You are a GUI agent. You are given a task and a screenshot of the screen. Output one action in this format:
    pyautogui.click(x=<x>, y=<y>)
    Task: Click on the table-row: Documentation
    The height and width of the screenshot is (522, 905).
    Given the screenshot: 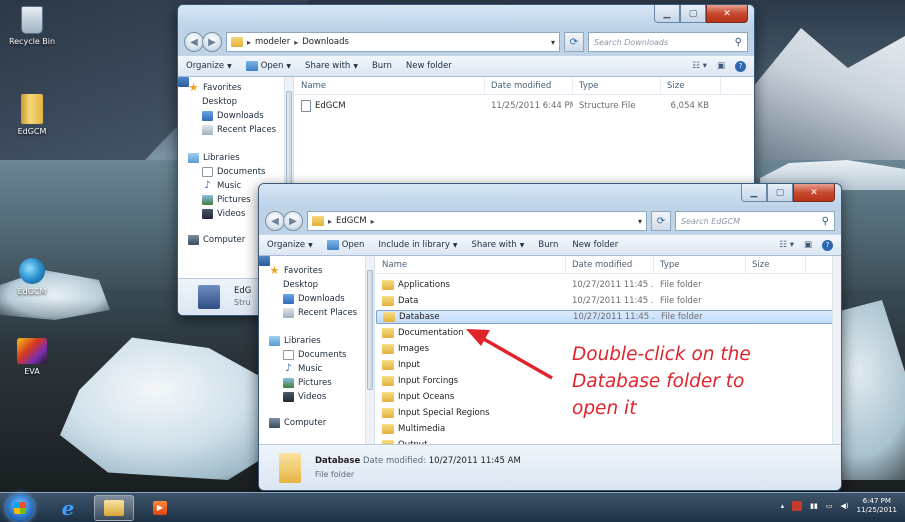 What is the action you would take?
    pyautogui.click(x=608, y=333)
    